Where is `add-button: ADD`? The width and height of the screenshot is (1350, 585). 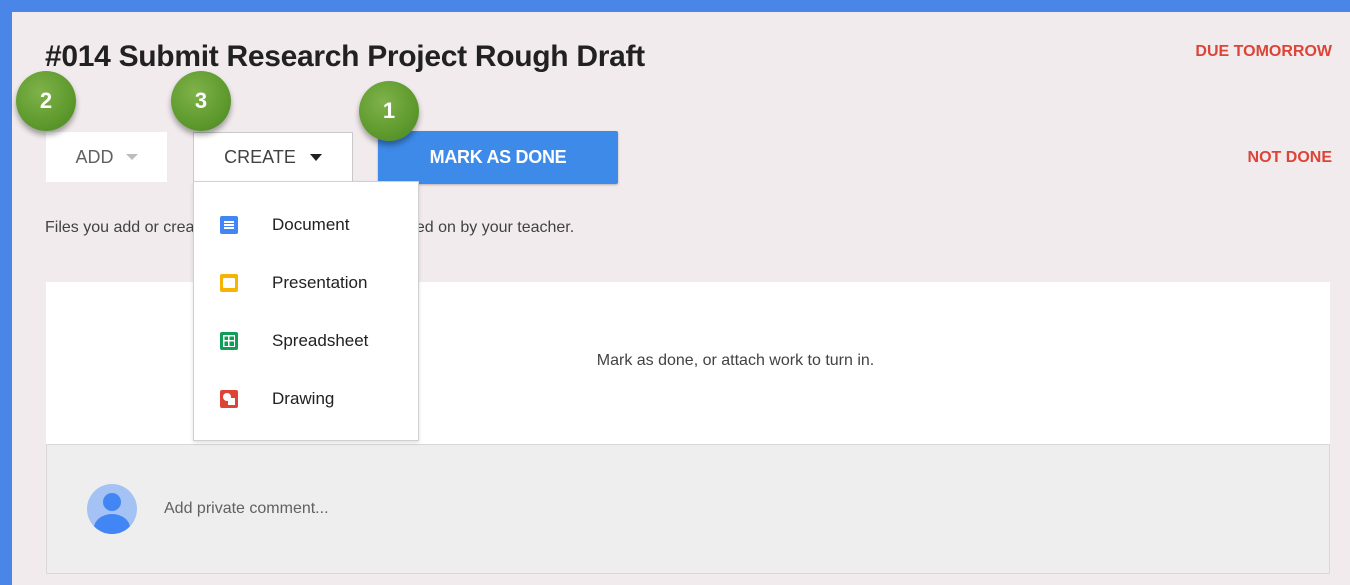
add-button: ADD is located at coordinates (106, 157).